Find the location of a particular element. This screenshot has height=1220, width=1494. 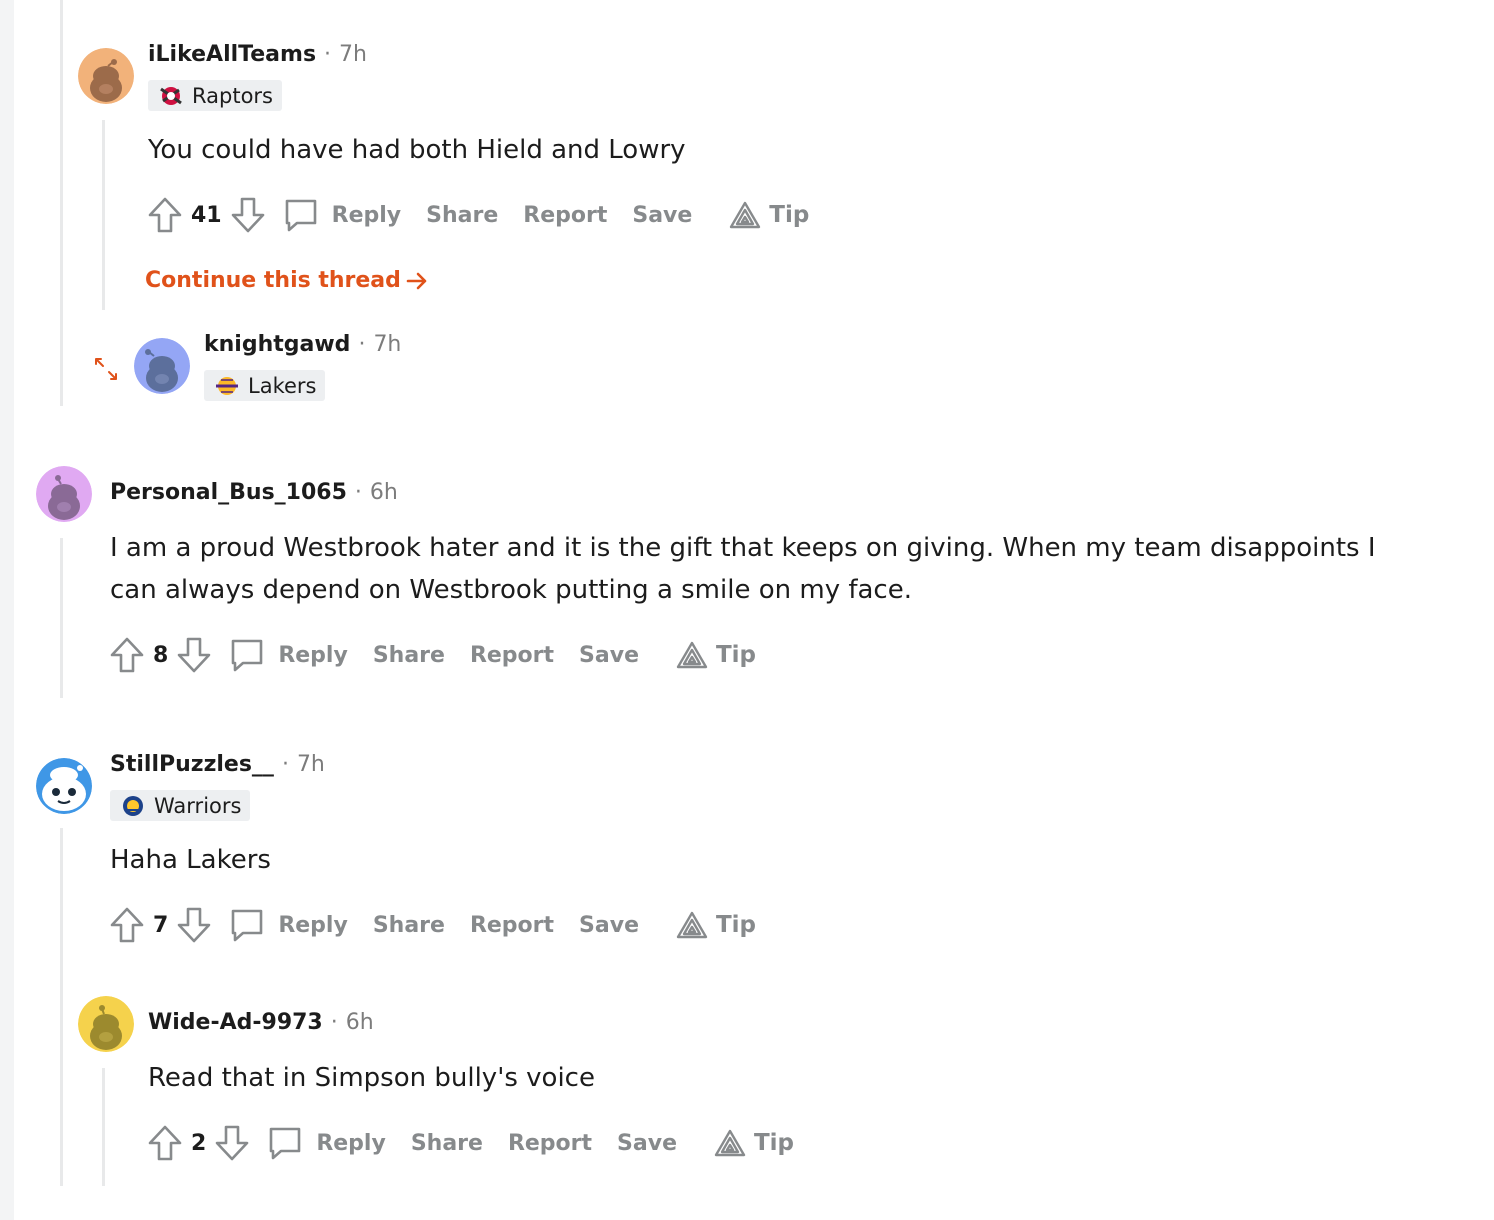

user-flair: Warriors is located at coordinates (180, 805).